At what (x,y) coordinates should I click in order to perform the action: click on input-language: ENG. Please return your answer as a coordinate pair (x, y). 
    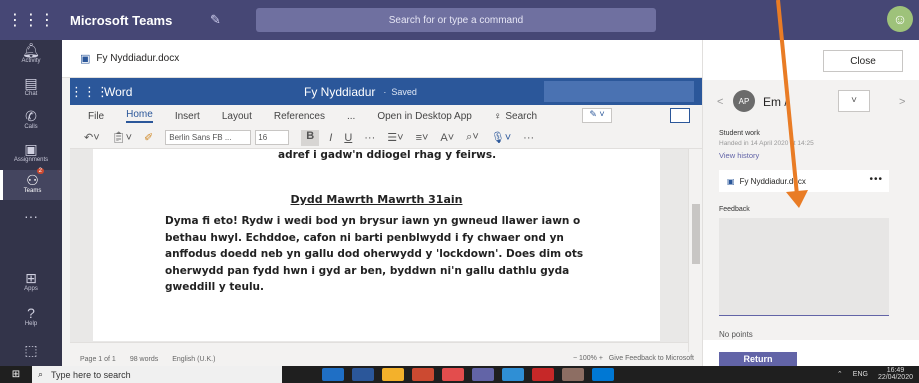
    Looking at the image, I should click on (860, 374).